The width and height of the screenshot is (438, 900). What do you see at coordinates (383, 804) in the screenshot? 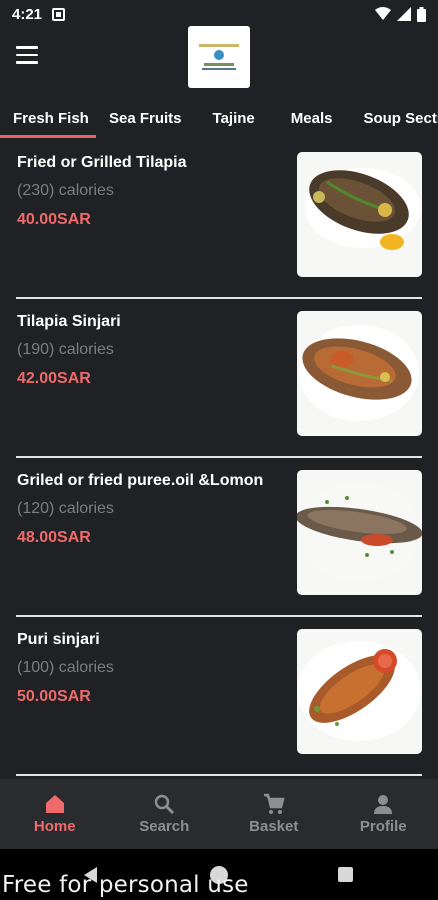
I see `profile-icon` at bounding box center [383, 804].